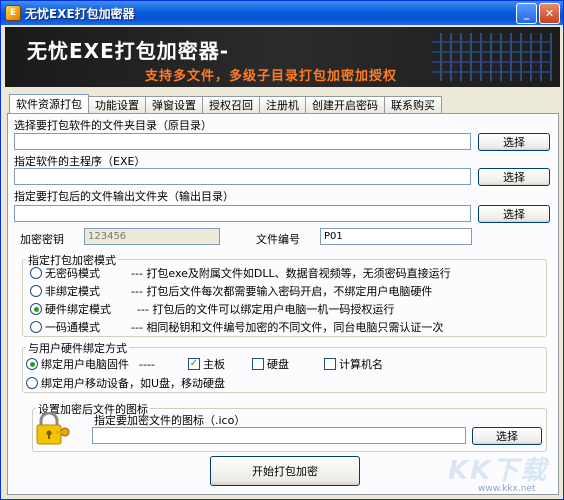 Image resolution: width=564 pixels, height=500 pixels. Describe the element at coordinates (77, 348) in the screenshot. I see `hardware-bind-group-title: 与用户硬件绑定方式` at that location.